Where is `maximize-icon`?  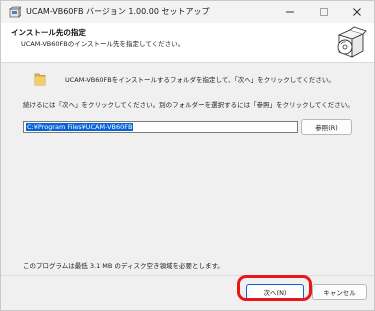 maximize-icon is located at coordinates (324, 12).